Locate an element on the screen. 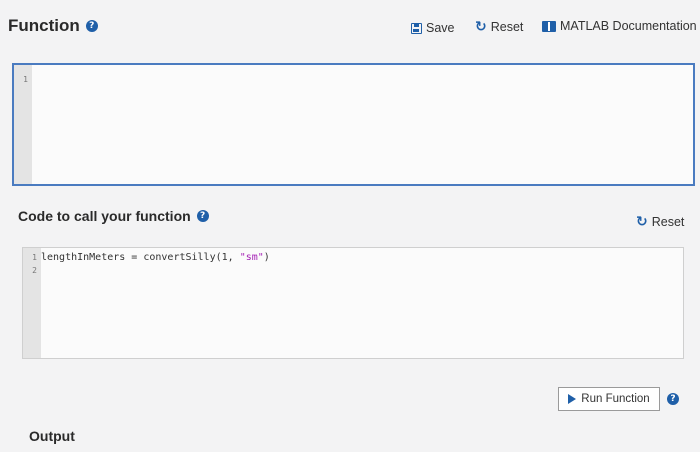 This screenshot has width=700, height=452. run-function-button: Run Function is located at coordinates (609, 399).